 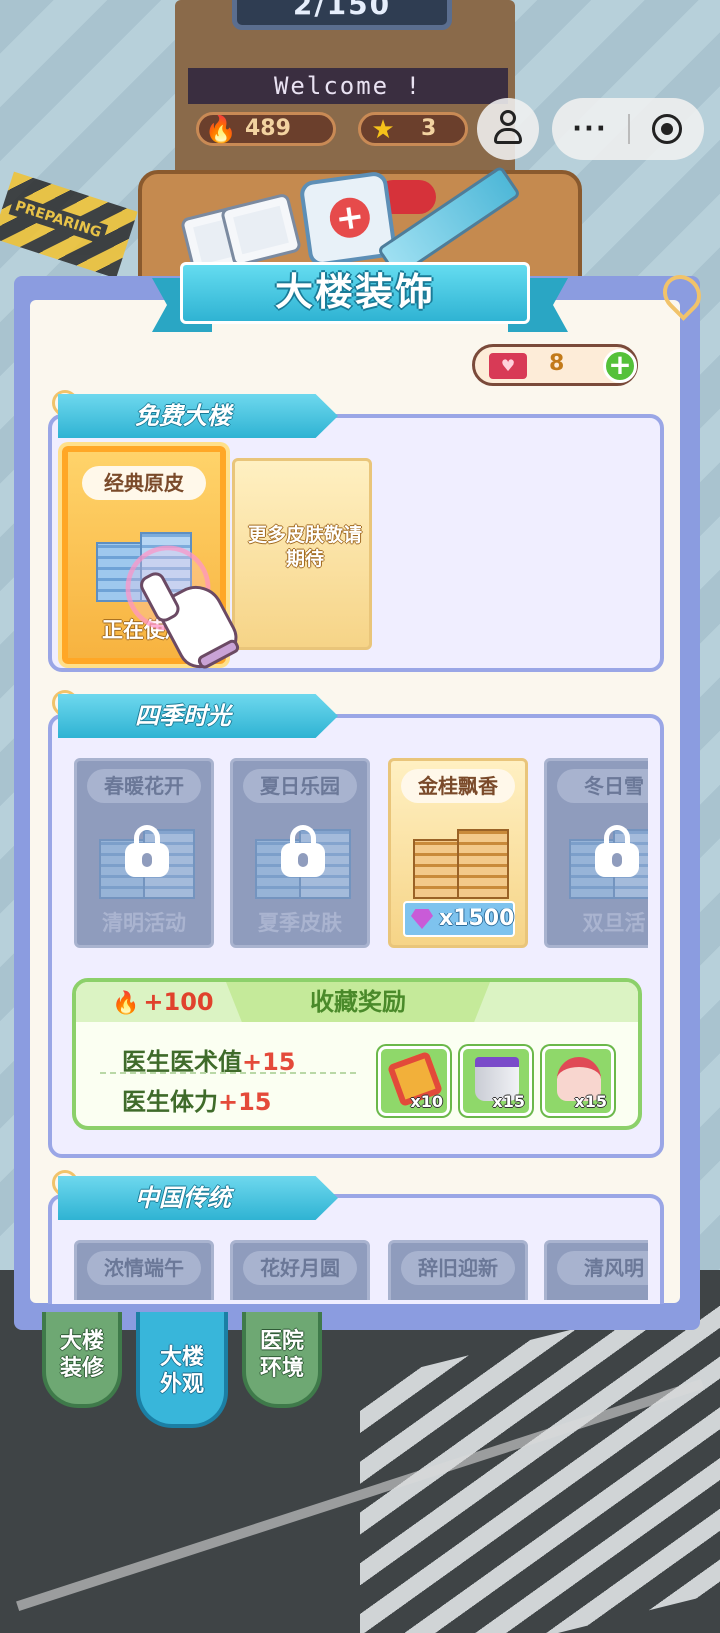 I want to click on section-title: 中国传统, so click(x=198, y=1198).